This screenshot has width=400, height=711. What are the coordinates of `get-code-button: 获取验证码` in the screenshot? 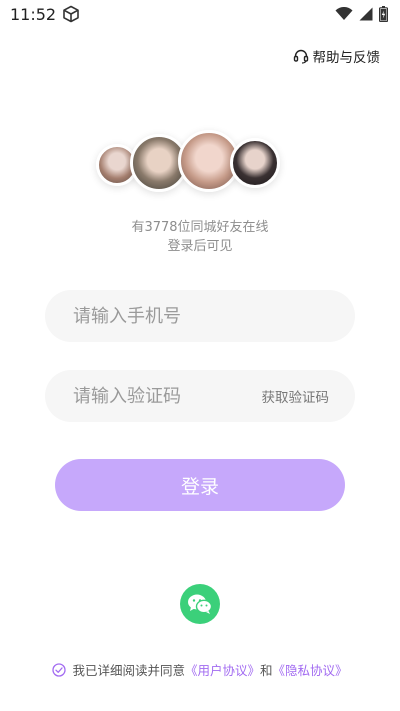 It's located at (296, 396).